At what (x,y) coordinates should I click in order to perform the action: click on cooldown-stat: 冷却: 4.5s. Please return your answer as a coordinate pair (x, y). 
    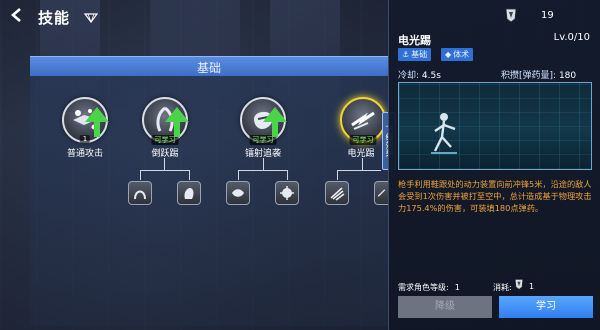
    Looking at the image, I should click on (419, 76).